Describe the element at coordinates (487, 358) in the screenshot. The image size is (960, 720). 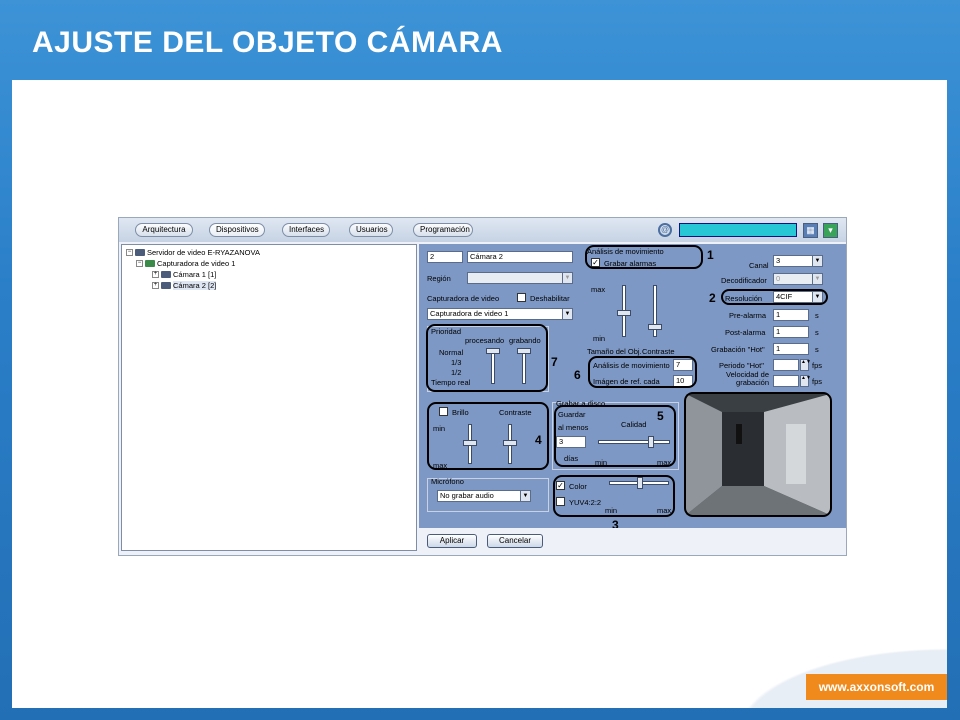
I see `annotation-7-box` at that location.